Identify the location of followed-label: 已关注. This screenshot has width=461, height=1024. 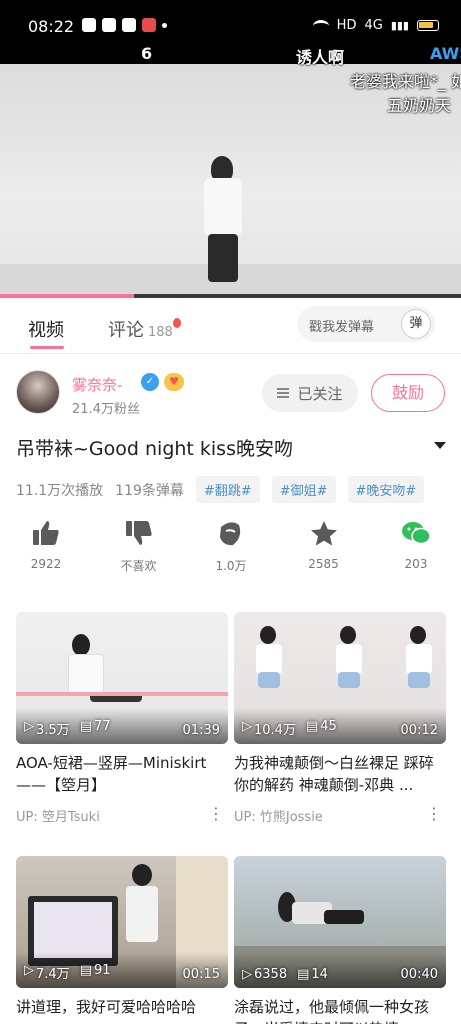
(320, 393).